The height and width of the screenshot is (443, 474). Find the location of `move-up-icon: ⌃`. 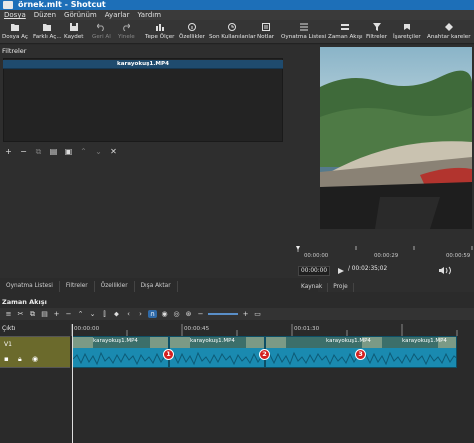

move-up-icon: ⌃ is located at coordinates (83, 151).